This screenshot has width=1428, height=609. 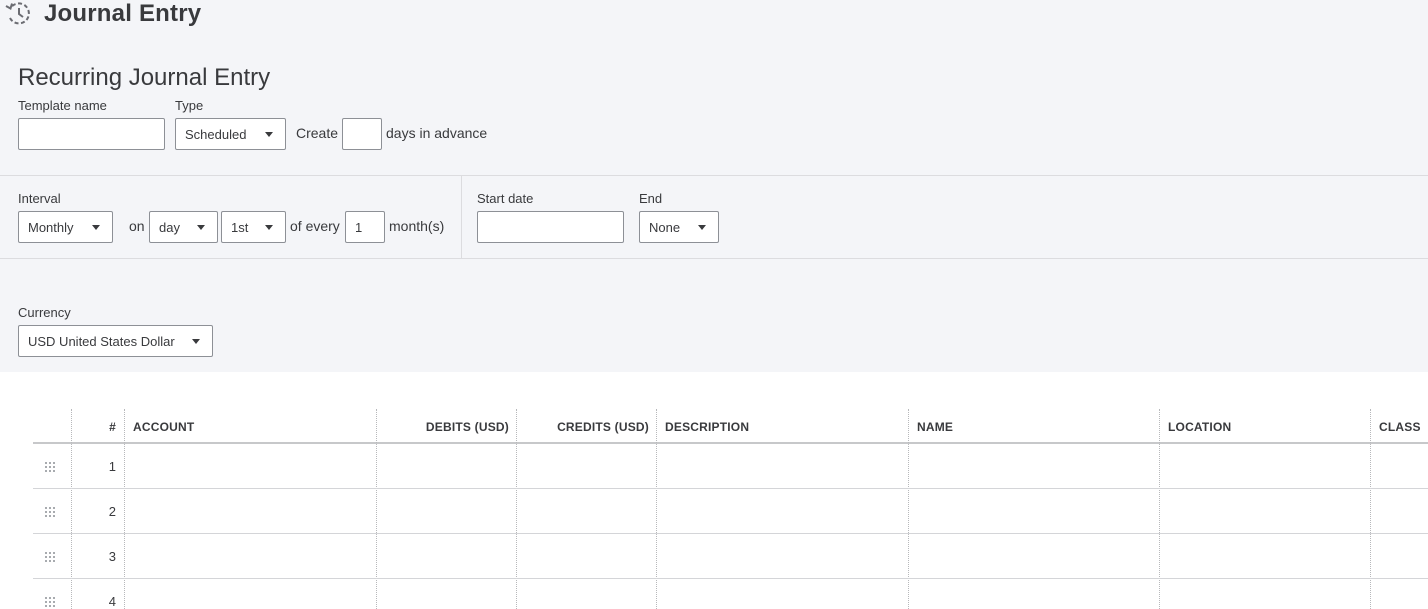 What do you see at coordinates (91, 134) in the screenshot?
I see `template-name-input` at bounding box center [91, 134].